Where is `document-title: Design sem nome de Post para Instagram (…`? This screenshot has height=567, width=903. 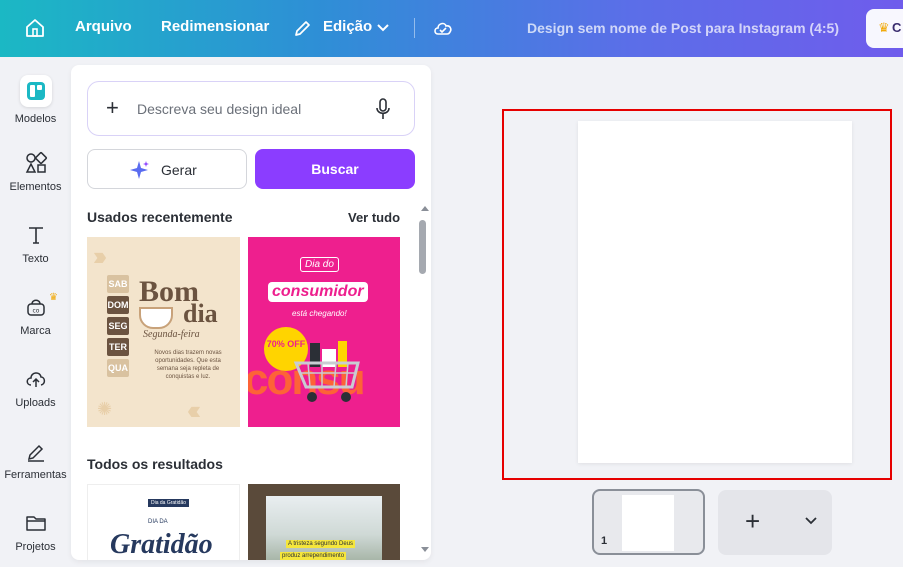
document-title: Design sem nome de Post para Instagram (… is located at coordinates (683, 28).